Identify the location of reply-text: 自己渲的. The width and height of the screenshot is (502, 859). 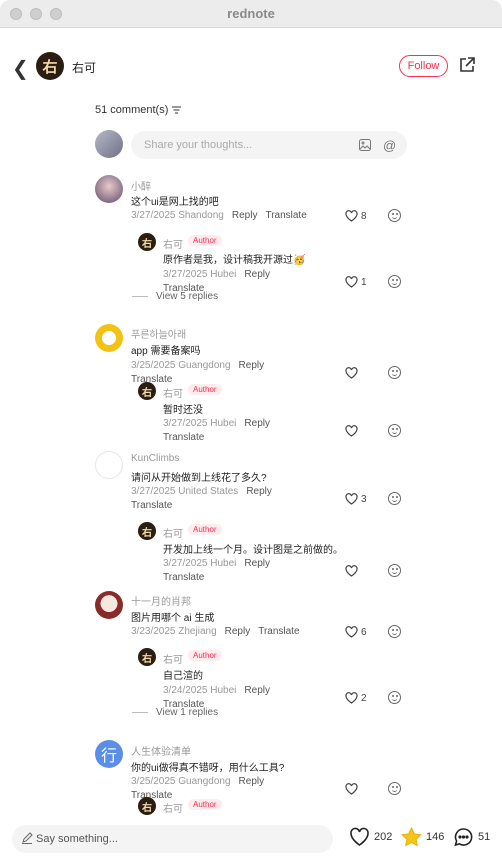
(183, 676).